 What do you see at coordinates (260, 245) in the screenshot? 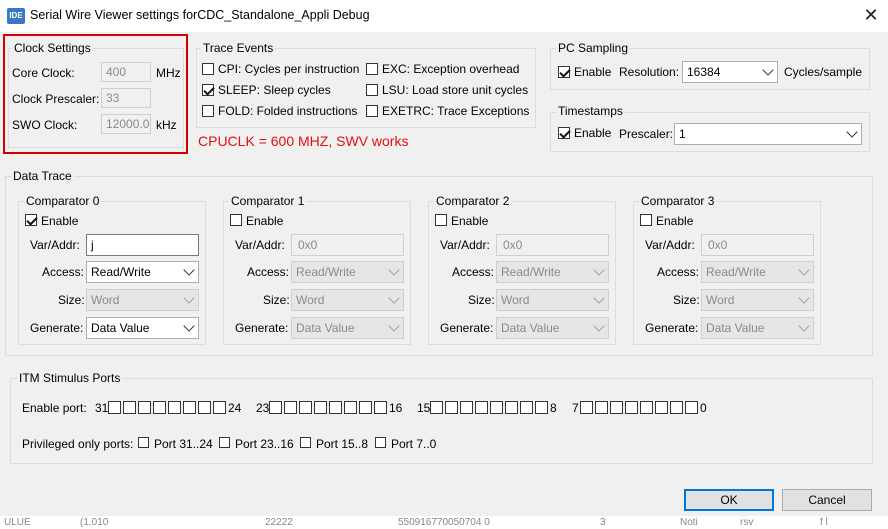
I see `comparator-1-varaddr-label: Var/Addr:` at bounding box center [260, 245].